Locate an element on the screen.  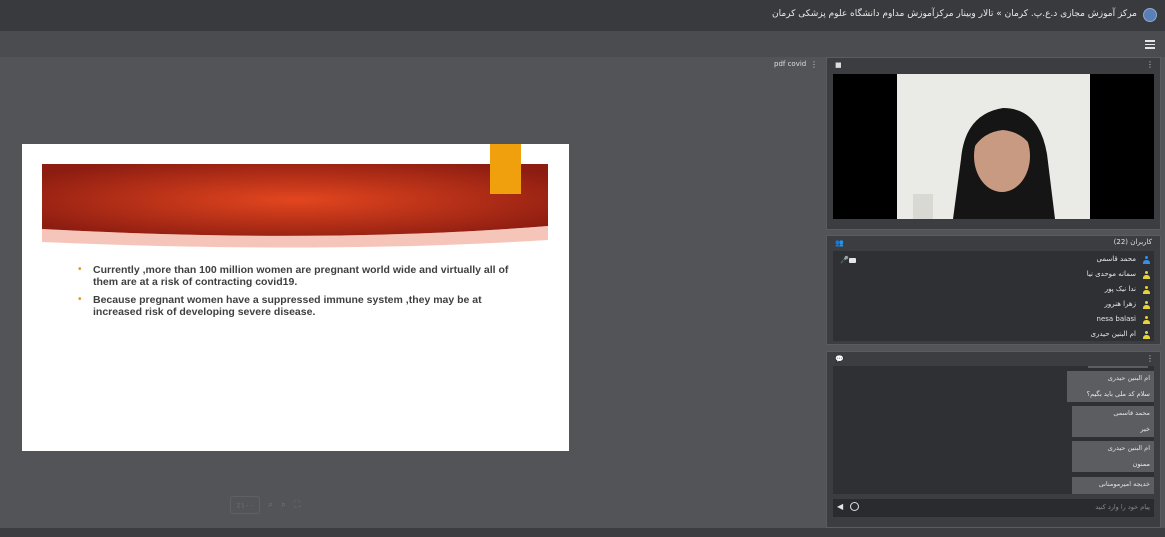
zoom-in-icon: ⌕ is located at coordinates (270, 505).